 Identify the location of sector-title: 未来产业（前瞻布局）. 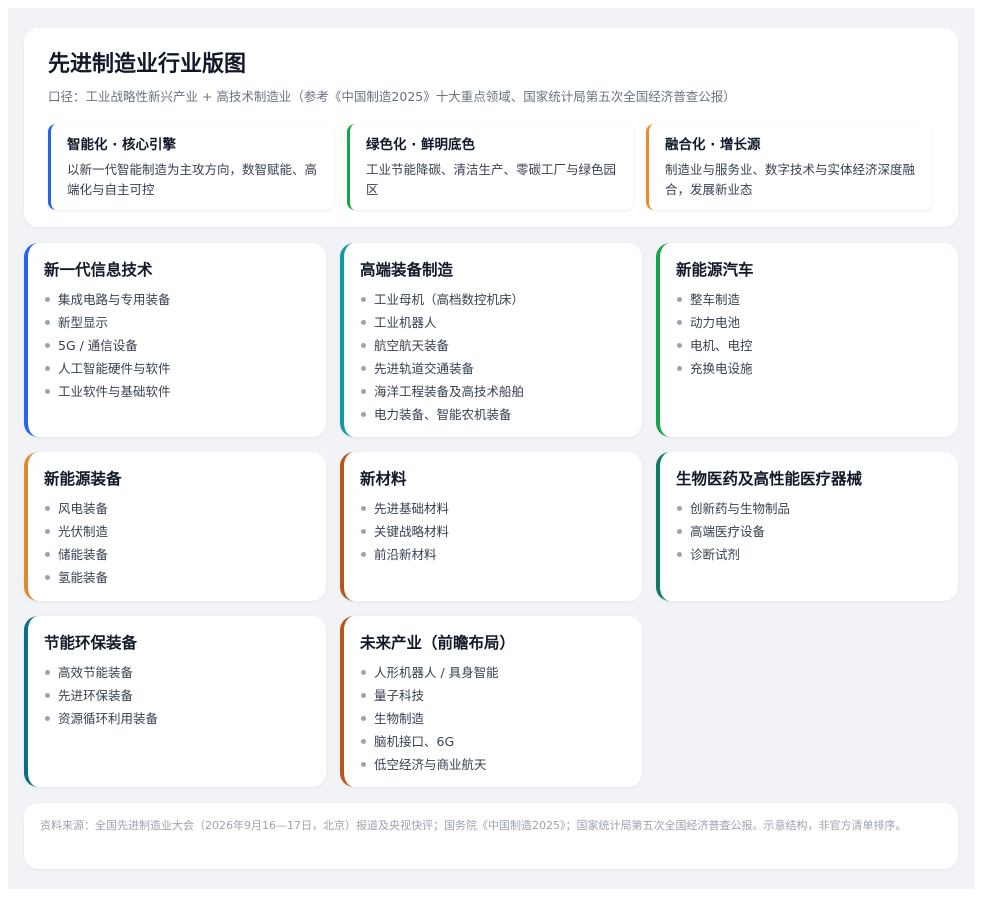
(438, 643).